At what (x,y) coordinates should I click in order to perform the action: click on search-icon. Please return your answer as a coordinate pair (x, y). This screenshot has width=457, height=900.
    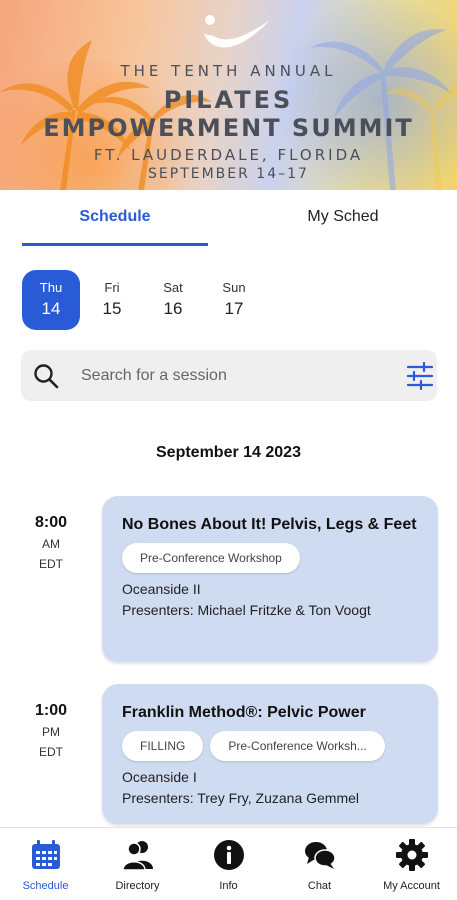
    Looking at the image, I should click on (46, 376).